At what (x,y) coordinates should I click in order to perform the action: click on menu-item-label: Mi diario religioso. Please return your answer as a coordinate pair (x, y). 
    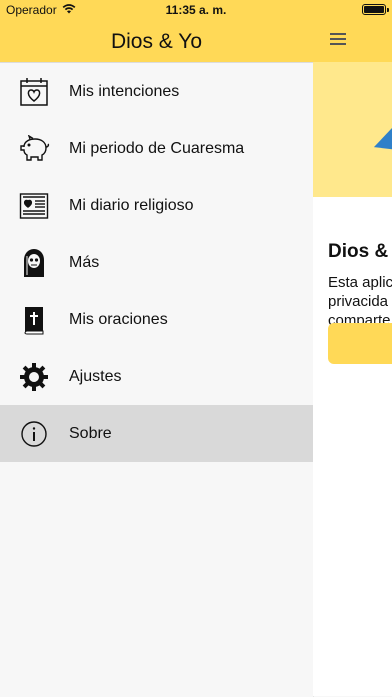
    Looking at the image, I should click on (131, 205).